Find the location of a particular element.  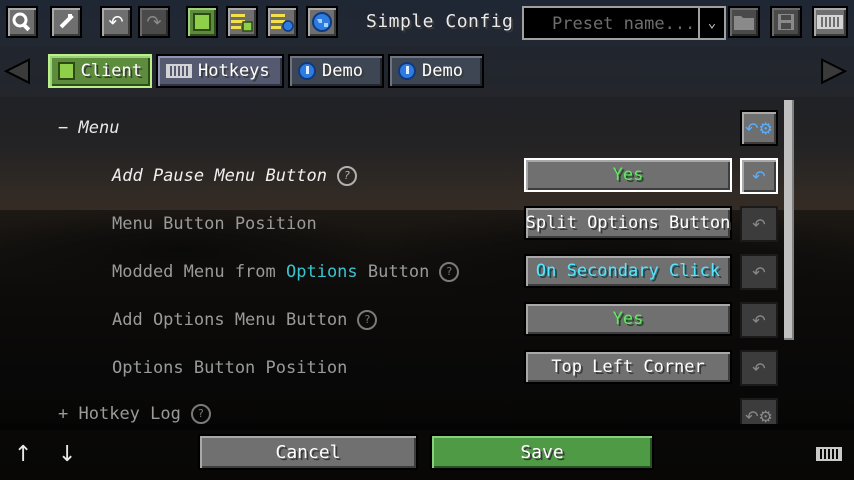

arrow-up-icon: ↑ is located at coordinates (23, 454).